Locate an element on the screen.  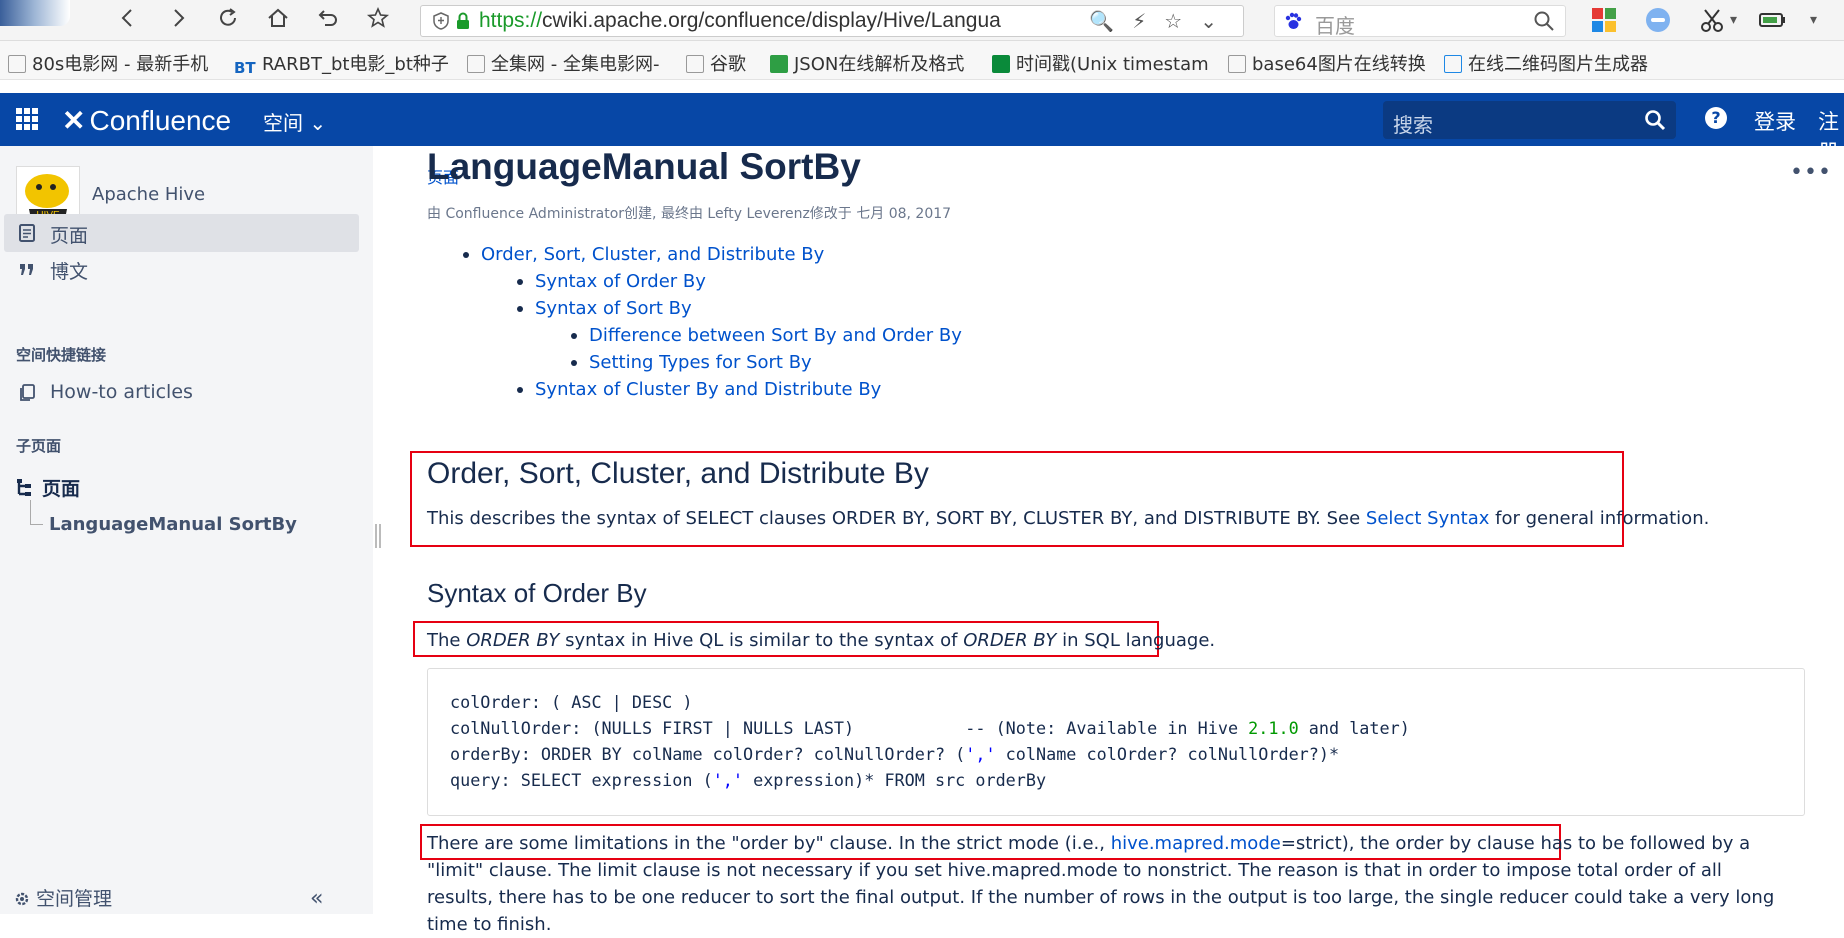
toc-item: Difference between Sort By and Order By is located at coordinates (766, 335).